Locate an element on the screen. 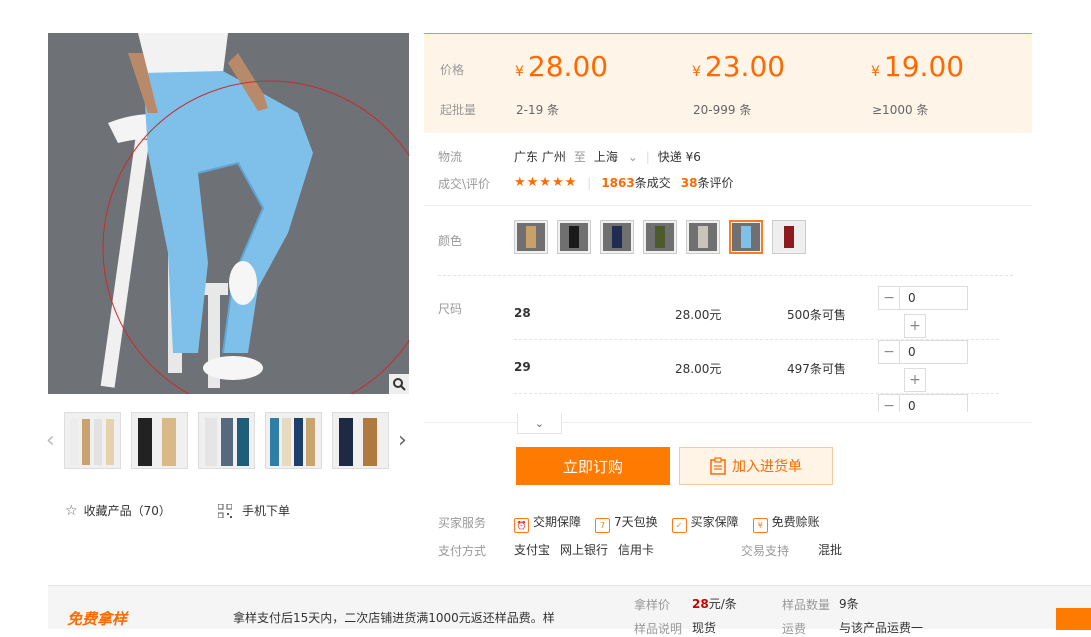 Image resolution: width=1091 pixels, height=637 pixels. size-stock: 497条可售 is located at coordinates (816, 369).